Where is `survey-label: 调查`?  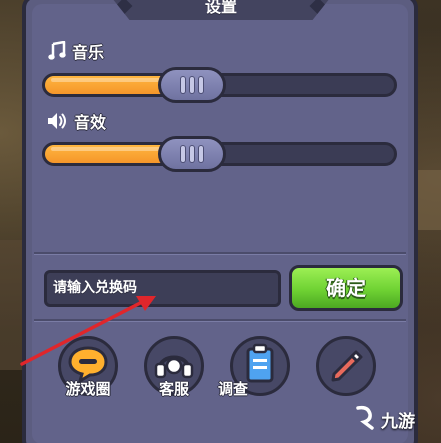
survey-label: 调查 is located at coordinates (233, 389).